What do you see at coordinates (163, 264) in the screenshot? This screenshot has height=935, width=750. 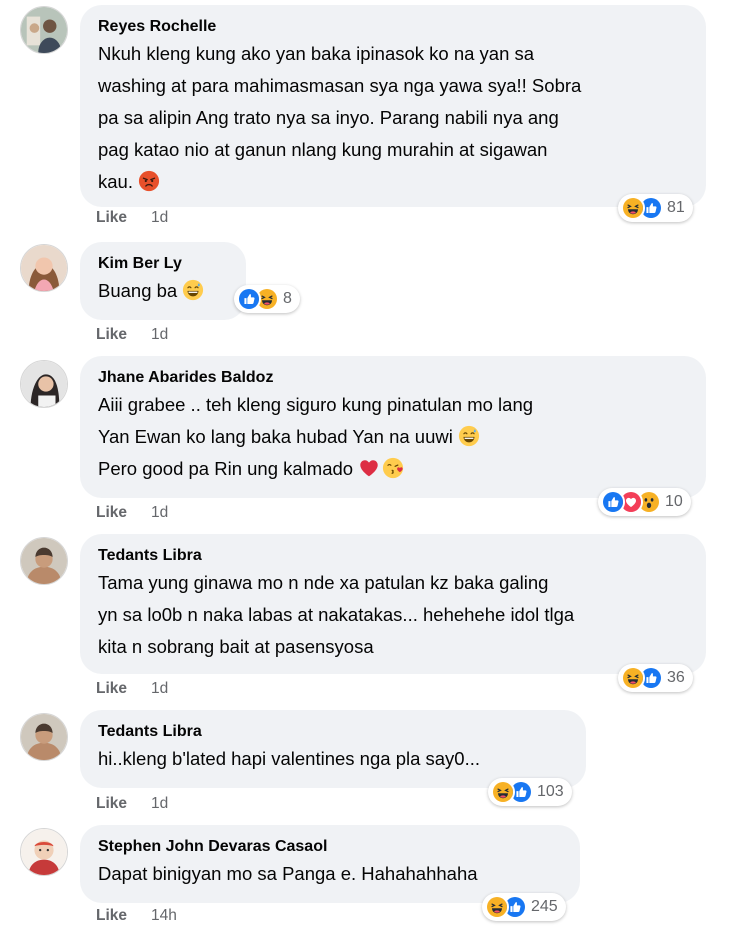 I see `comment-author: Kim Ber Ly` at bounding box center [163, 264].